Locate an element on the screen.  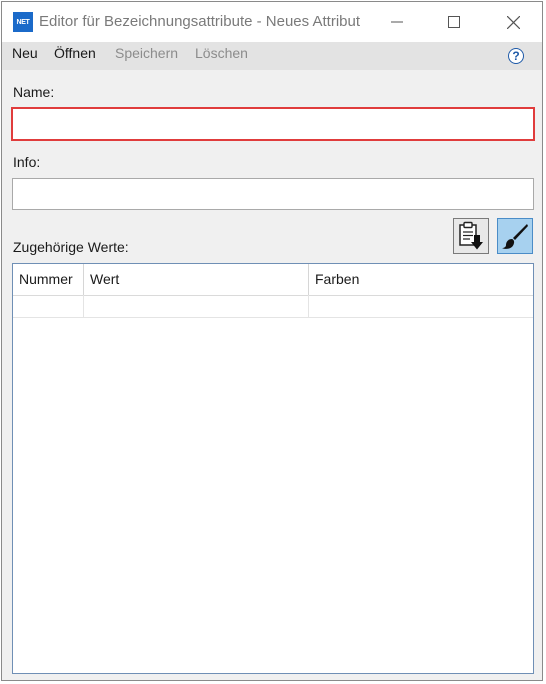
maximize-button is located at coordinates (454, 22).